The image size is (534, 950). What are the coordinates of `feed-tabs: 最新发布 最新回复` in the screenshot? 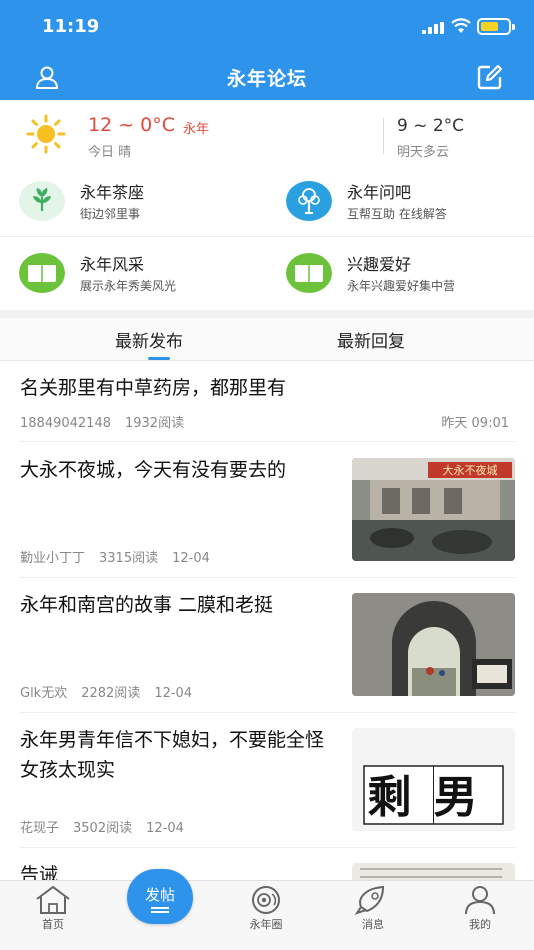 It's located at (267, 339).